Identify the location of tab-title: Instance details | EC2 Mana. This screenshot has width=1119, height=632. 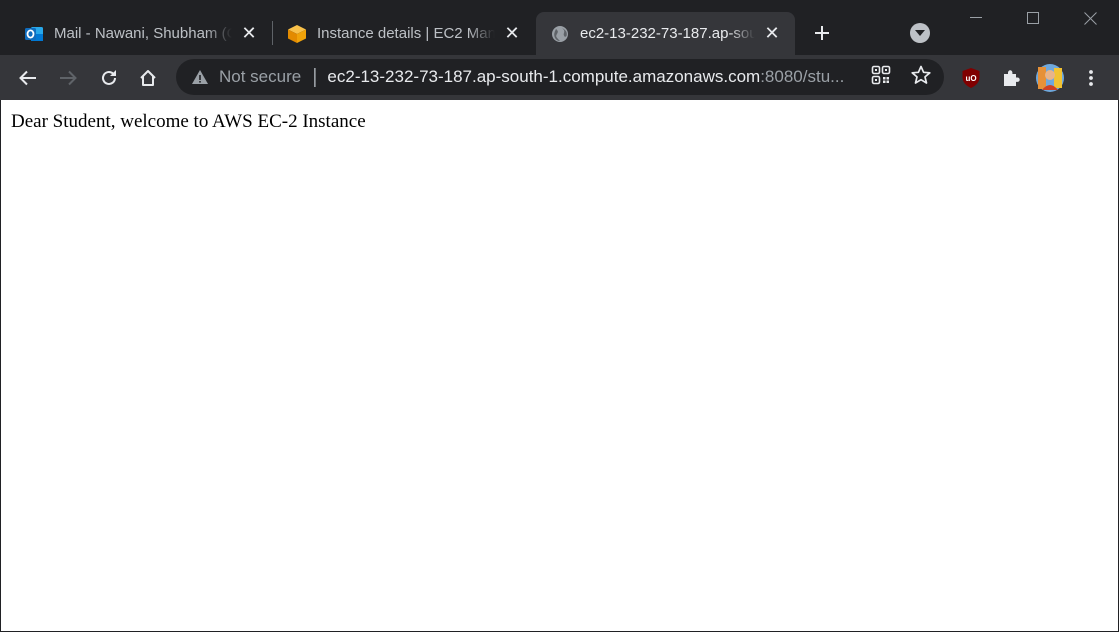
(406, 33).